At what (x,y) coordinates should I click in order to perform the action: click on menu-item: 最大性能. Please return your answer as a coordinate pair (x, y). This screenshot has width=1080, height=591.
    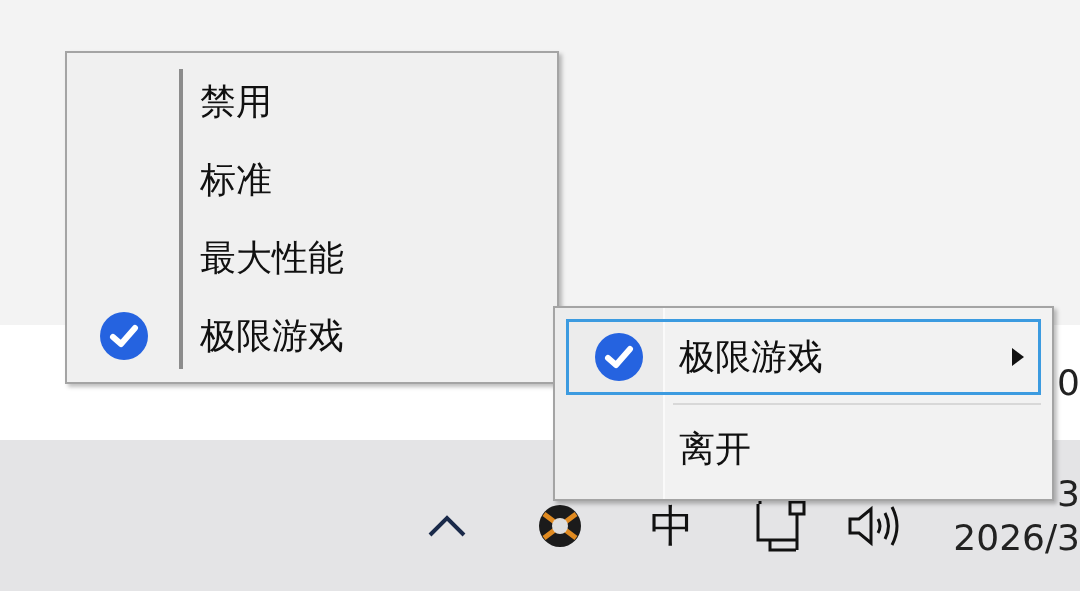
    Looking at the image, I should click on (312, 258).